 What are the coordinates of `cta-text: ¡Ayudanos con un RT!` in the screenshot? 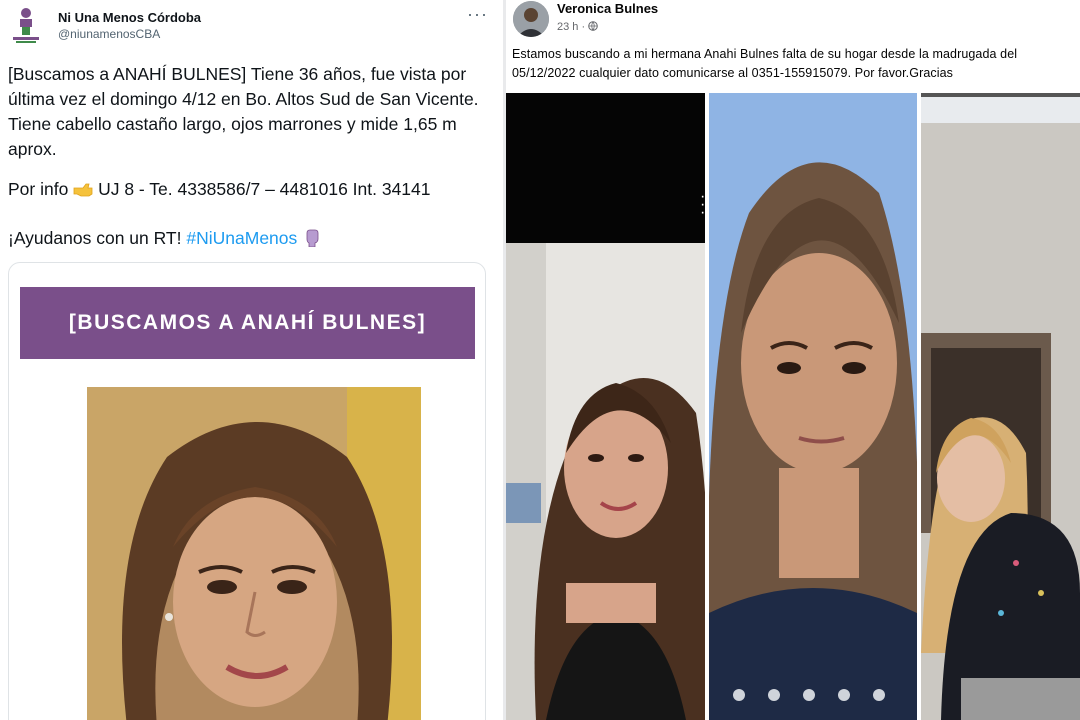 It's located at (95, 238).